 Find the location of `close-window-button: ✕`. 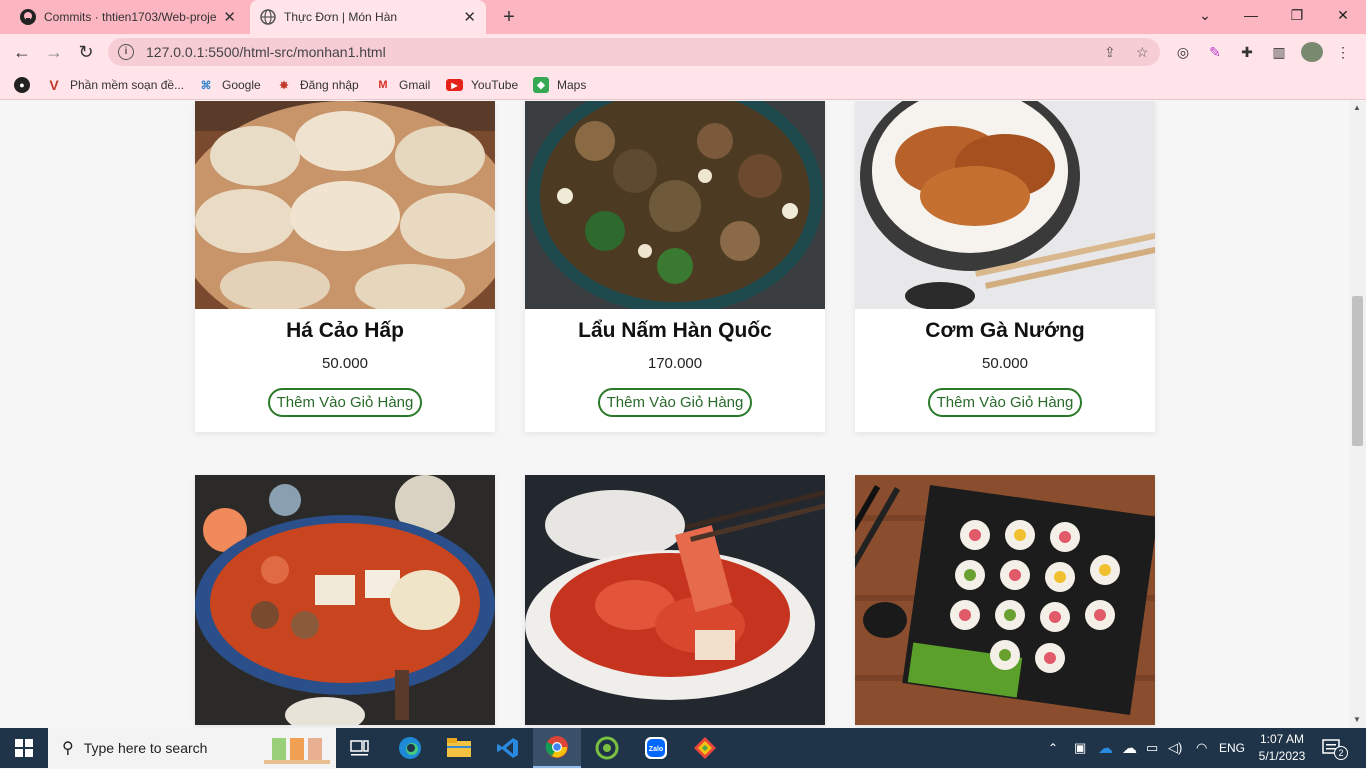

close-window-button: ✕ is located at coordinates (1343, 15).